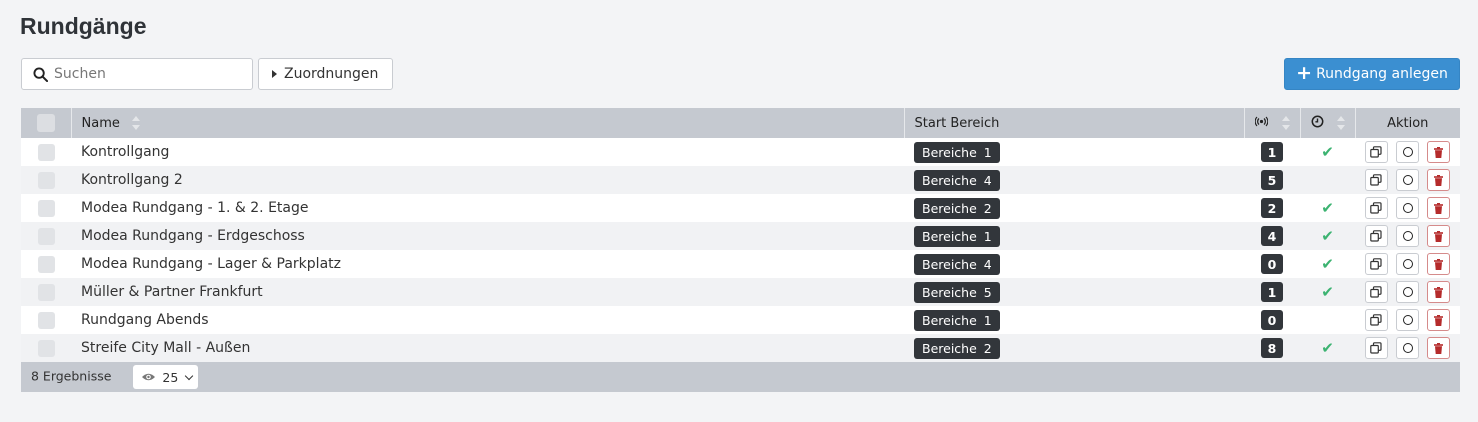 This screenshot has width=1478, height=422. Describe the element at coordinates (1074, 180) in the screenshot. I see `row-start-area: Bereiche 4` at that location.